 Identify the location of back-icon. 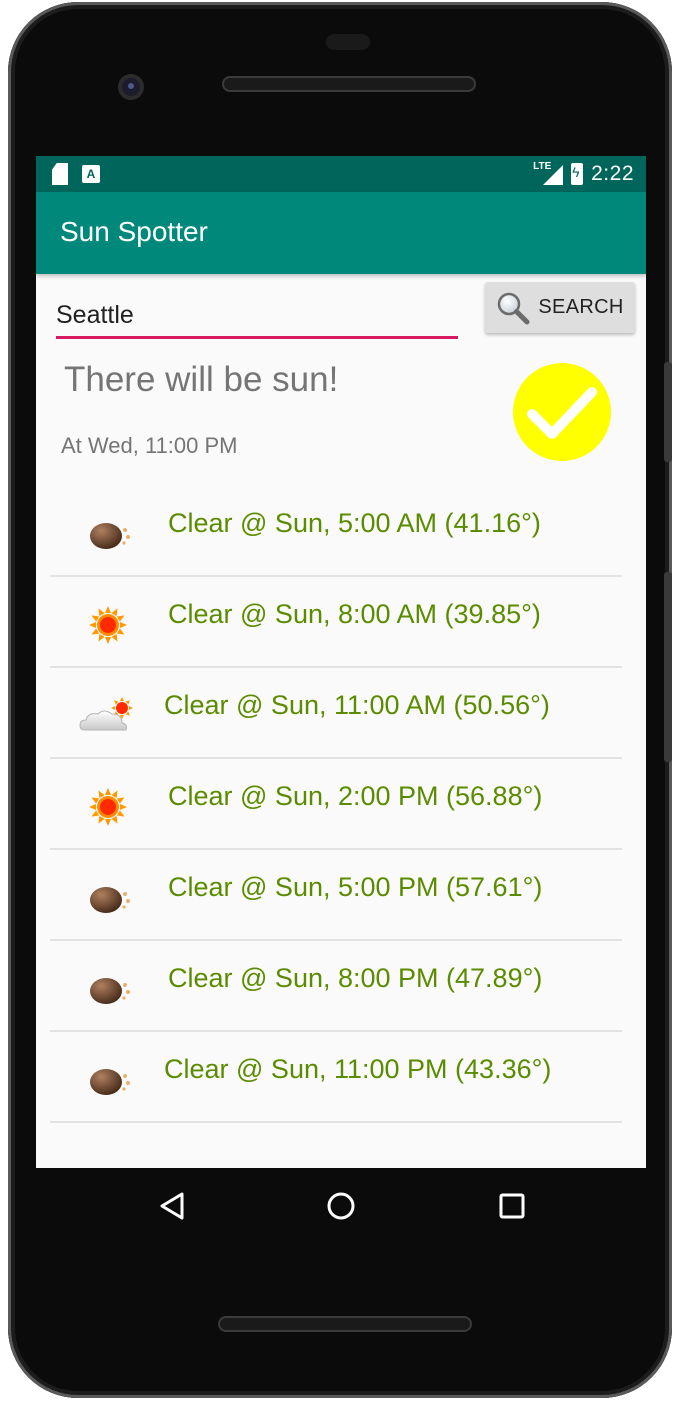
(172, 1206).